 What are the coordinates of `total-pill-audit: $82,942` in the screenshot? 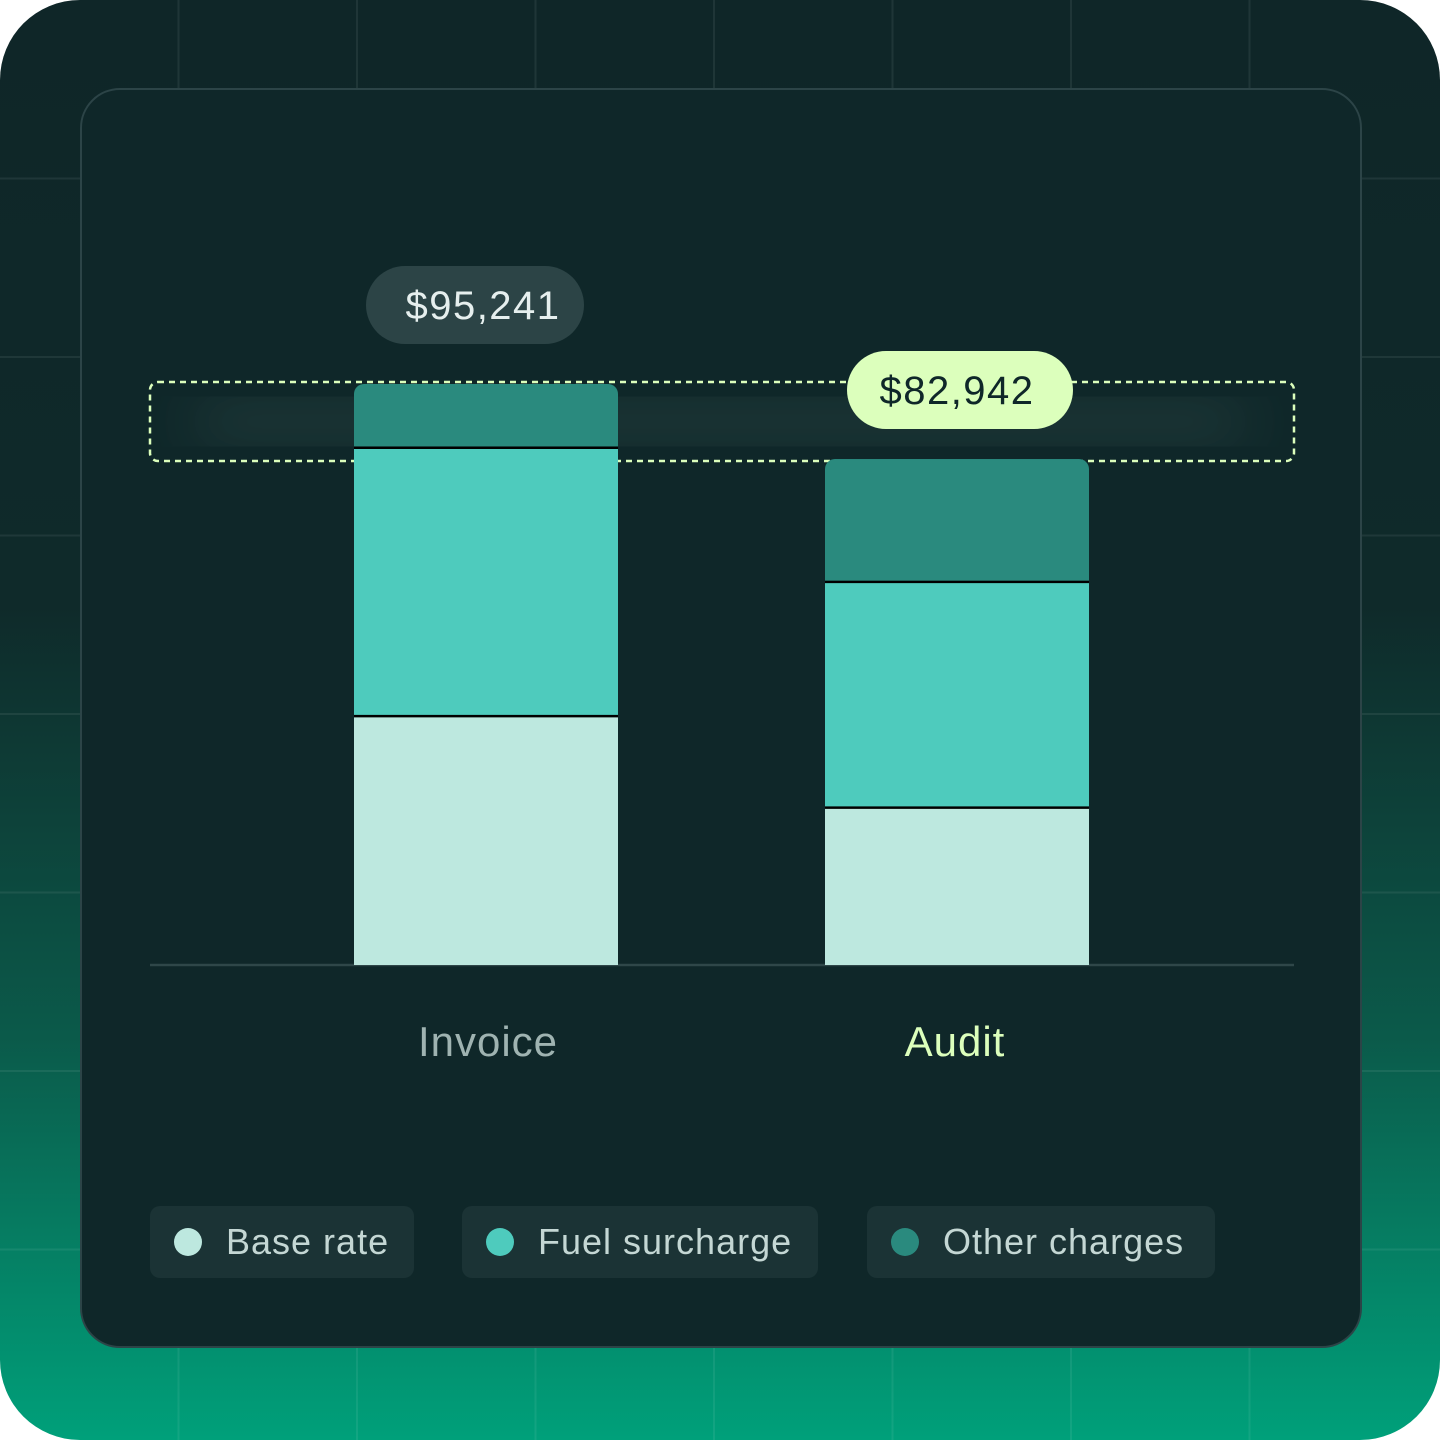 It's located at (960, 390).